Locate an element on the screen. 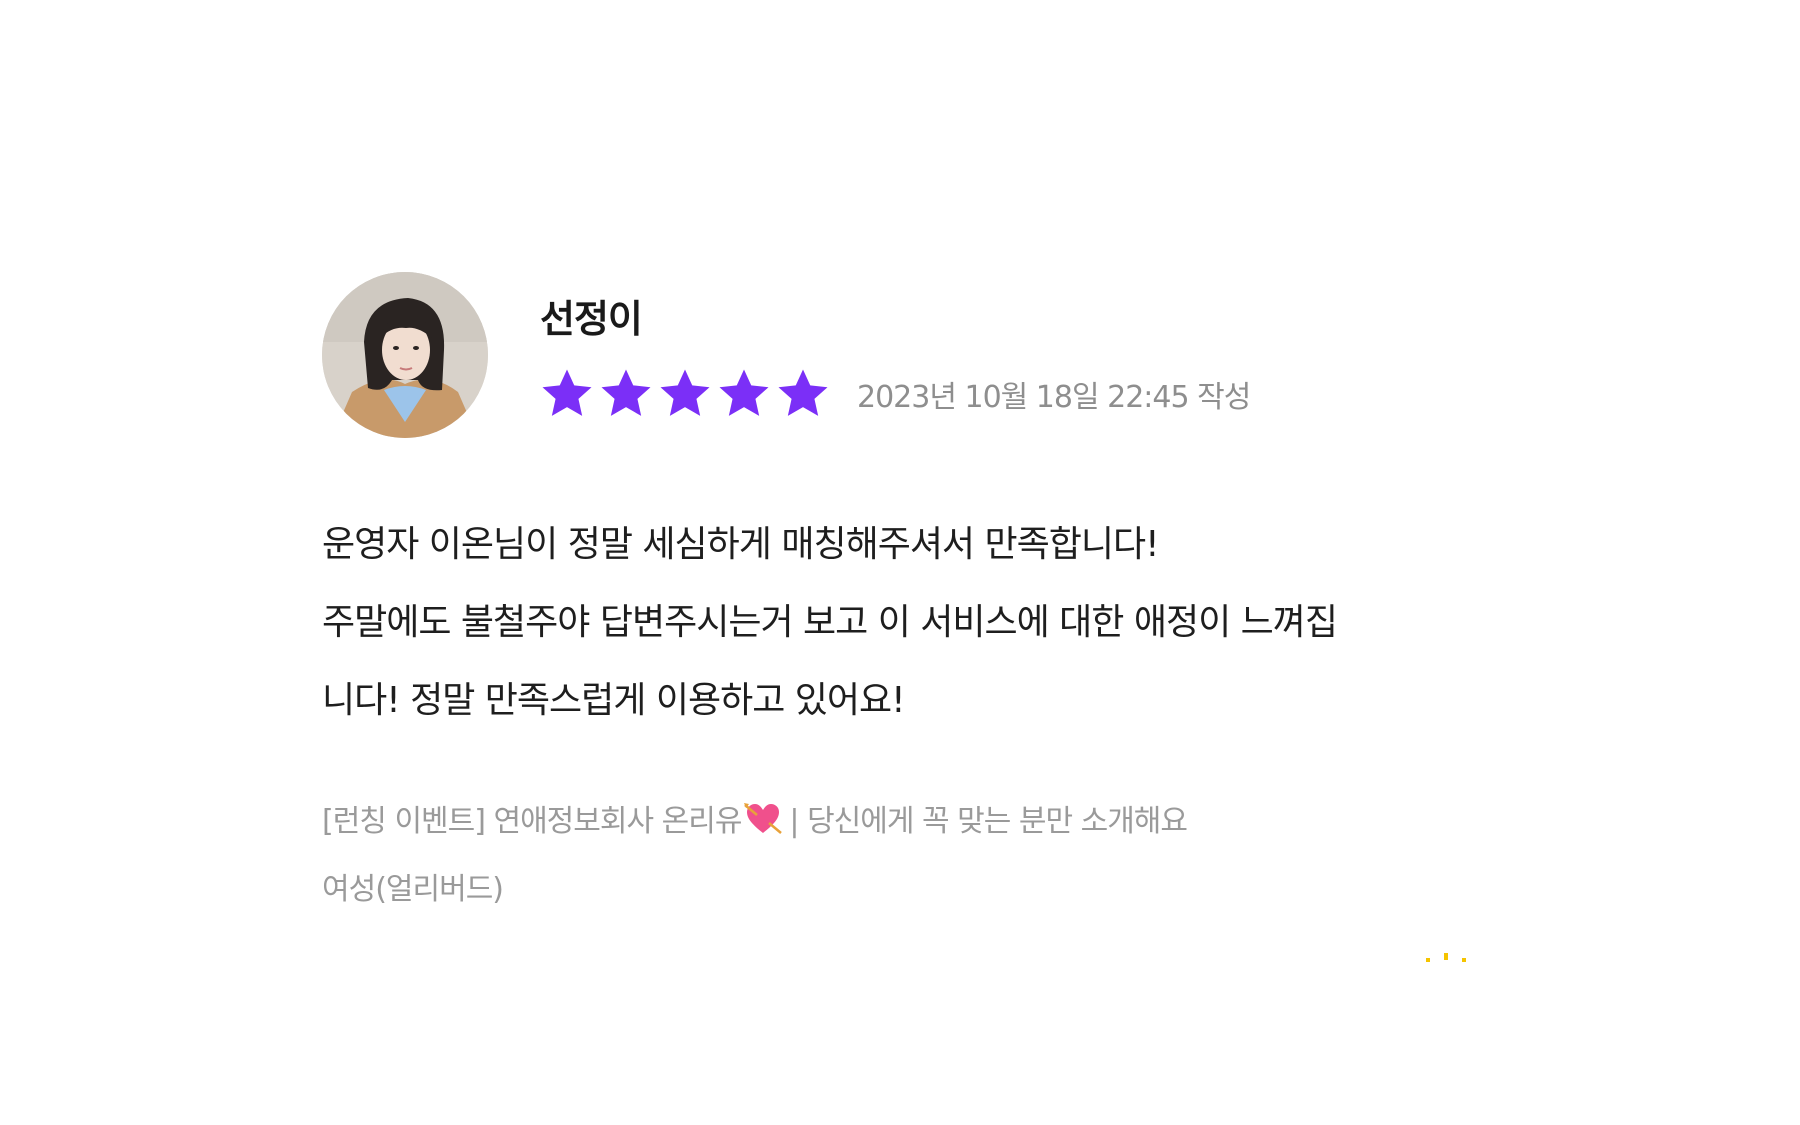  product-title: [런칭 이벤트] 연애정보회사 온리유 | 당신에게 꼭 맞는 분만 소개해요 is located at coordinates (755, 834).